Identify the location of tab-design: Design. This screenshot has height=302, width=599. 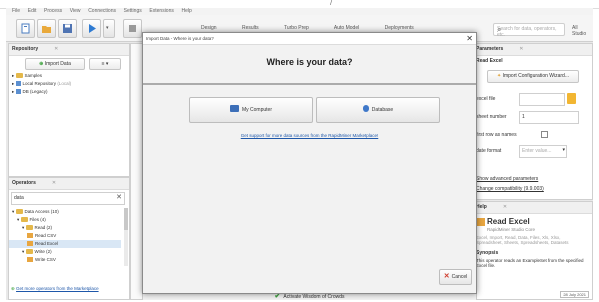
(209, 28).